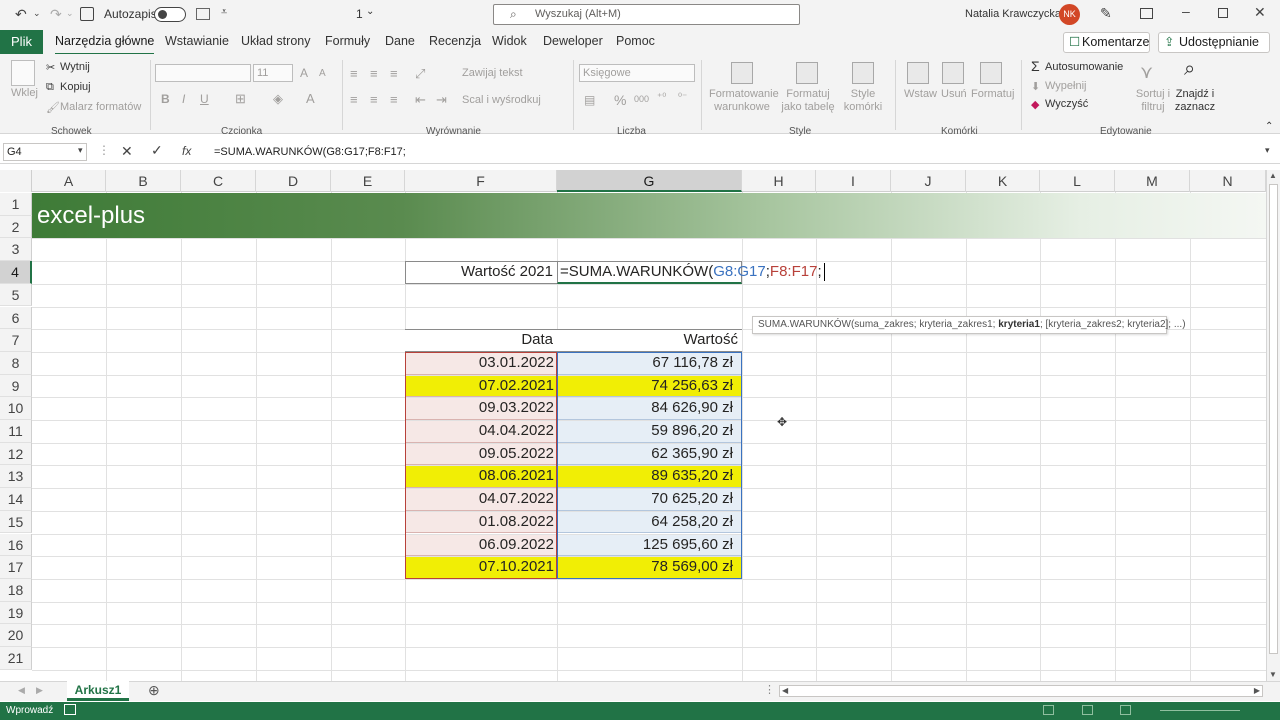 Image resolution: width=1280 pixels, height=720 pixels. Describe the element at coordinates (492, 73) in the screenshot. I see `wrap-text-button: Zawijaj tekst` at that location.